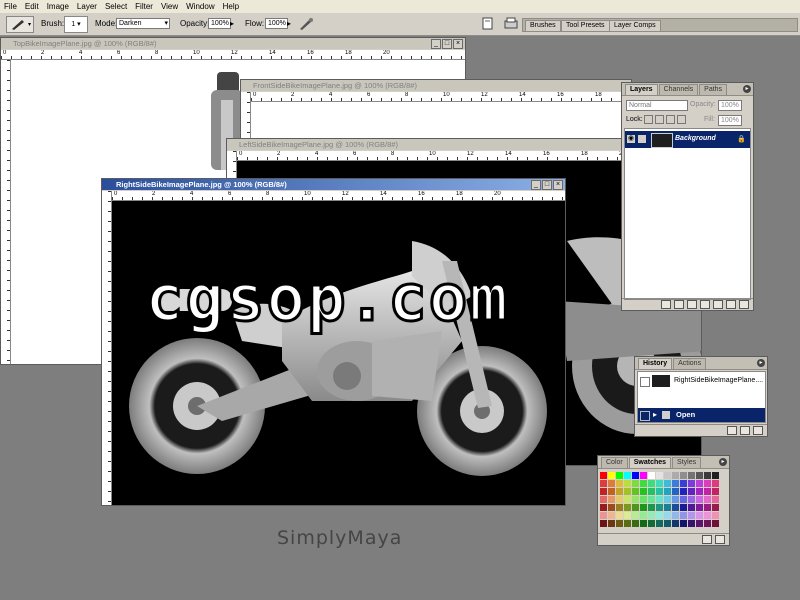  Describe the element at coordinates (687, 139) in the screenshot. I see `layer-row-background: ◉ Background 🔒` at that location.